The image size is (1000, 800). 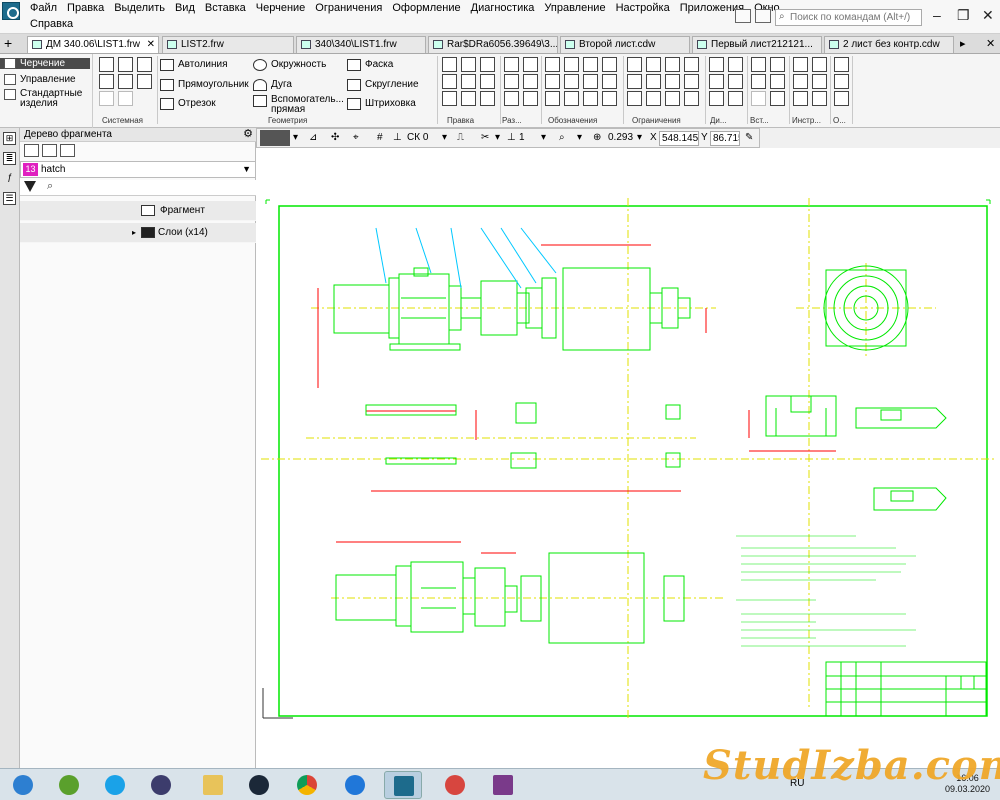 What do you see at coordinates (988, 15) in the screenshot?
I see `close-icon: ✕` at bounding box center [988, 15].